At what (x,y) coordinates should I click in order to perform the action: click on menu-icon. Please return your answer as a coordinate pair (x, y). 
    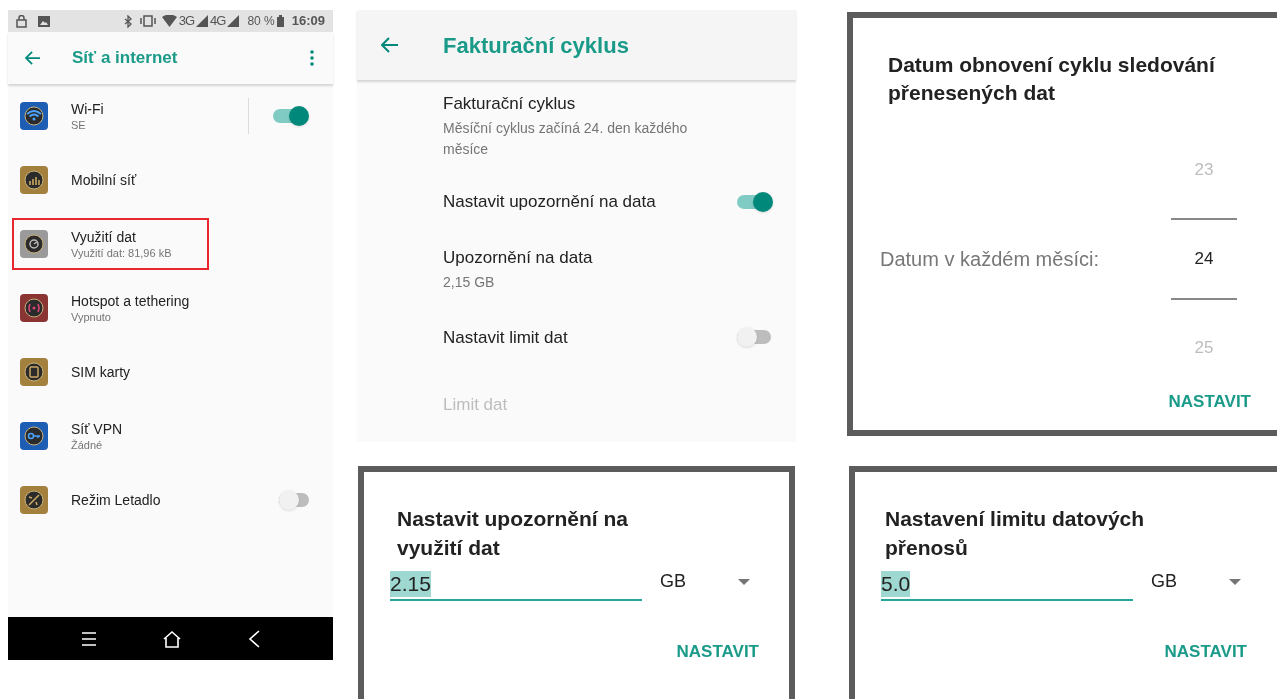
    Looking at the image, I should click on (88, 638).